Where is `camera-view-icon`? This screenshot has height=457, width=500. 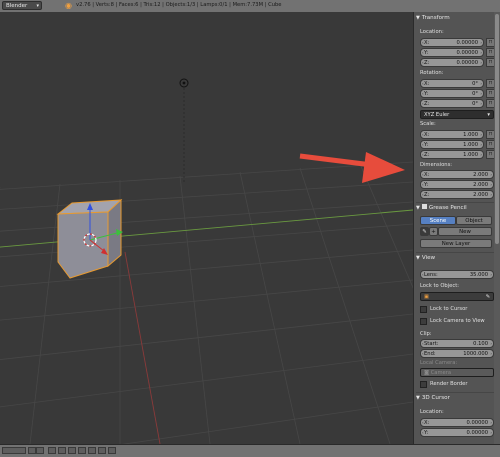
camera-view-icon is located at coordinates (102, 450).